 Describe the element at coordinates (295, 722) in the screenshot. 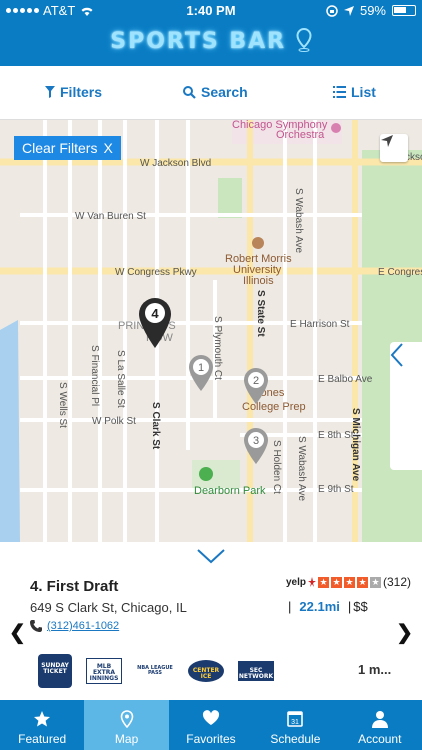

I see `svg-text: 31` at that location.